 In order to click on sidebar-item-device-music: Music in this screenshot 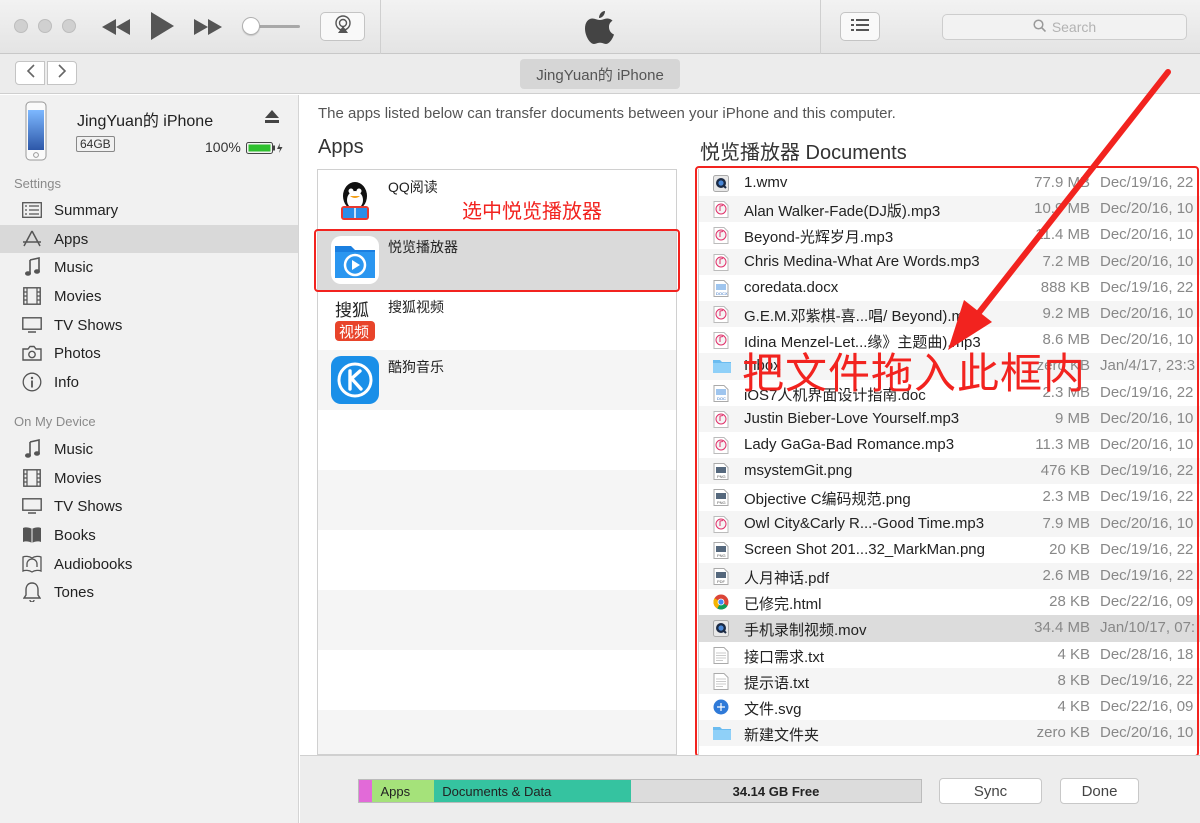, I will do `click(149, 449)`.